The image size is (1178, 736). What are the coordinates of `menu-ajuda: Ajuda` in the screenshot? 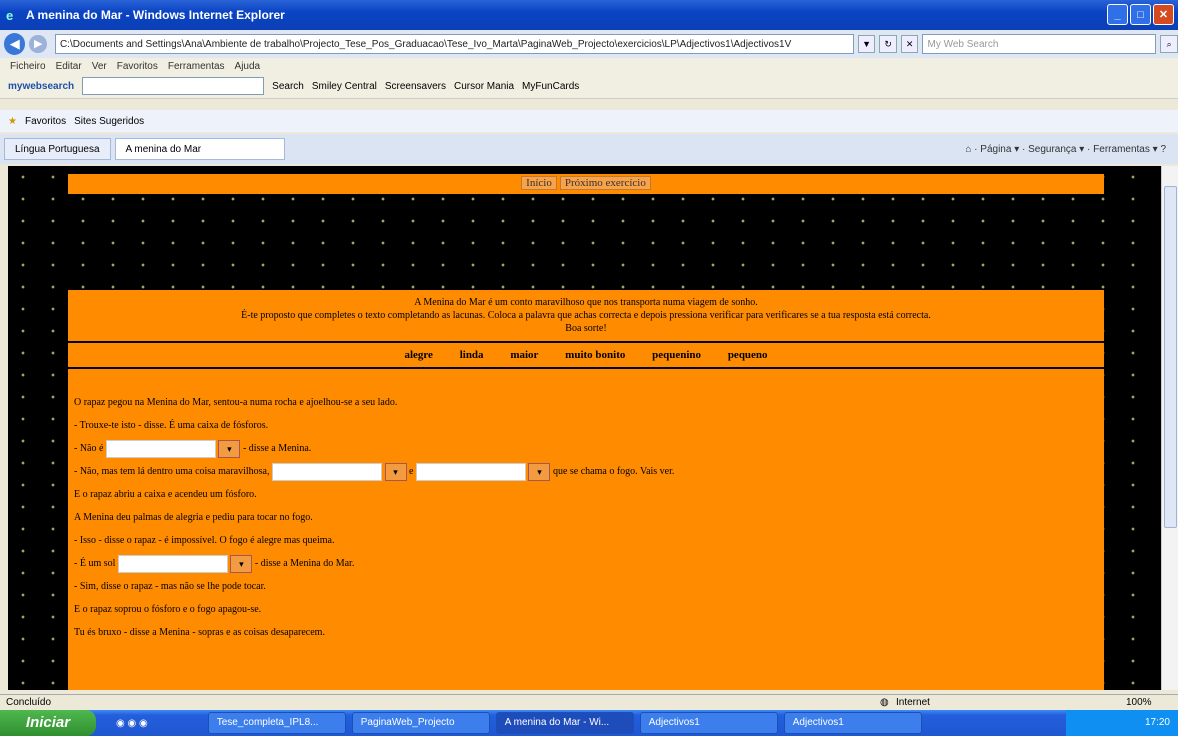 It's located at (248, 66).